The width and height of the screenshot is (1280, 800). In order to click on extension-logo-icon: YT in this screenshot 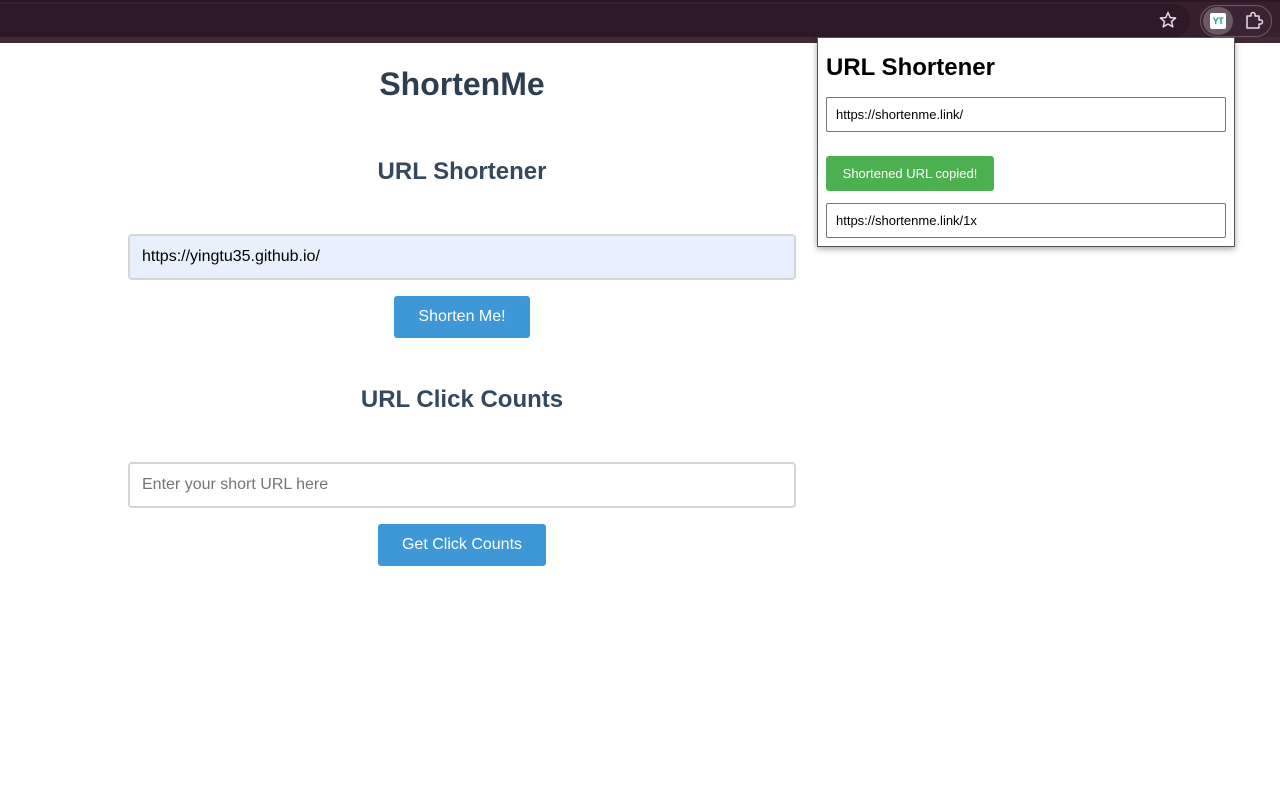, I will do `click(1218, 21)`.